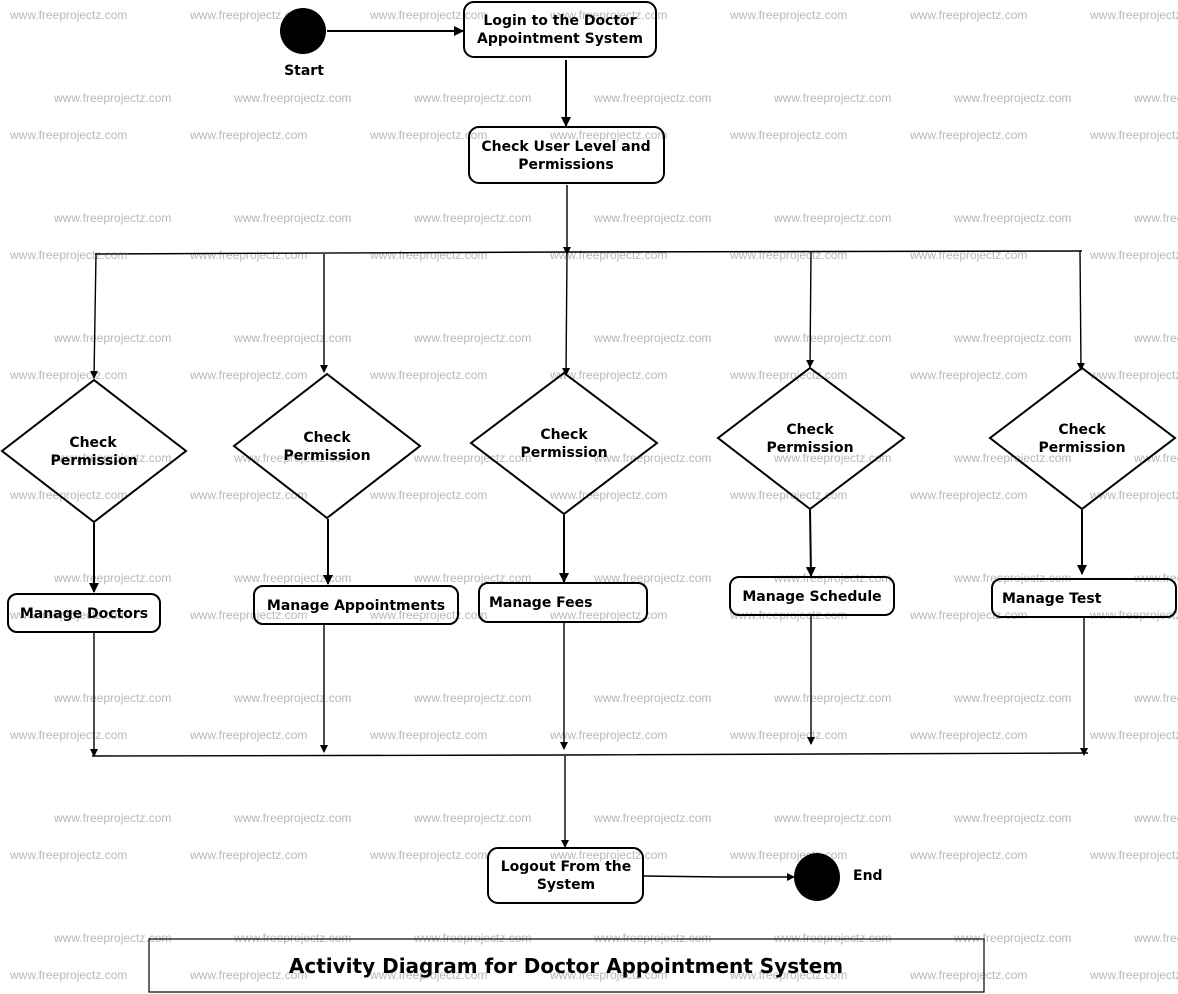 The height and width of the screenshot is (994, 1178). I want to click on activity-manage-doctors: Manage Doctors, so click(84, 613).